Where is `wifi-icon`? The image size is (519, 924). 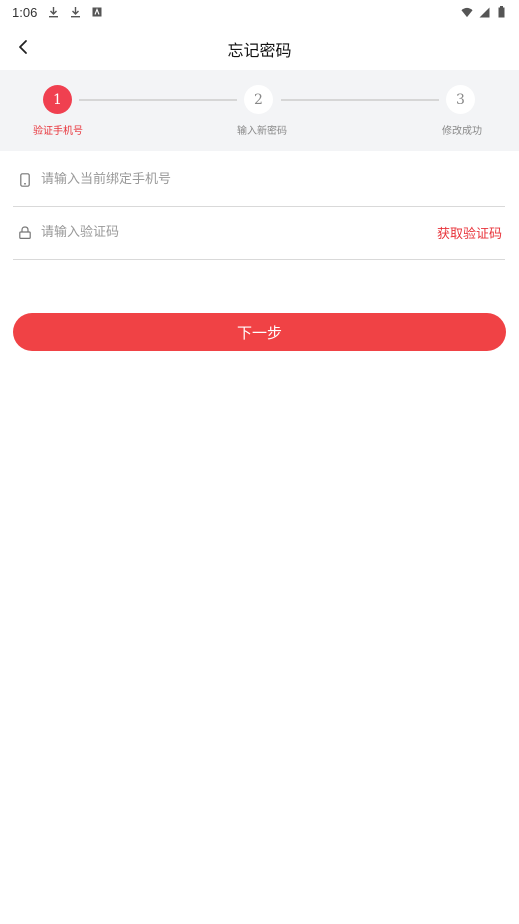
wifi-icon is located at coordinates (467, 12).